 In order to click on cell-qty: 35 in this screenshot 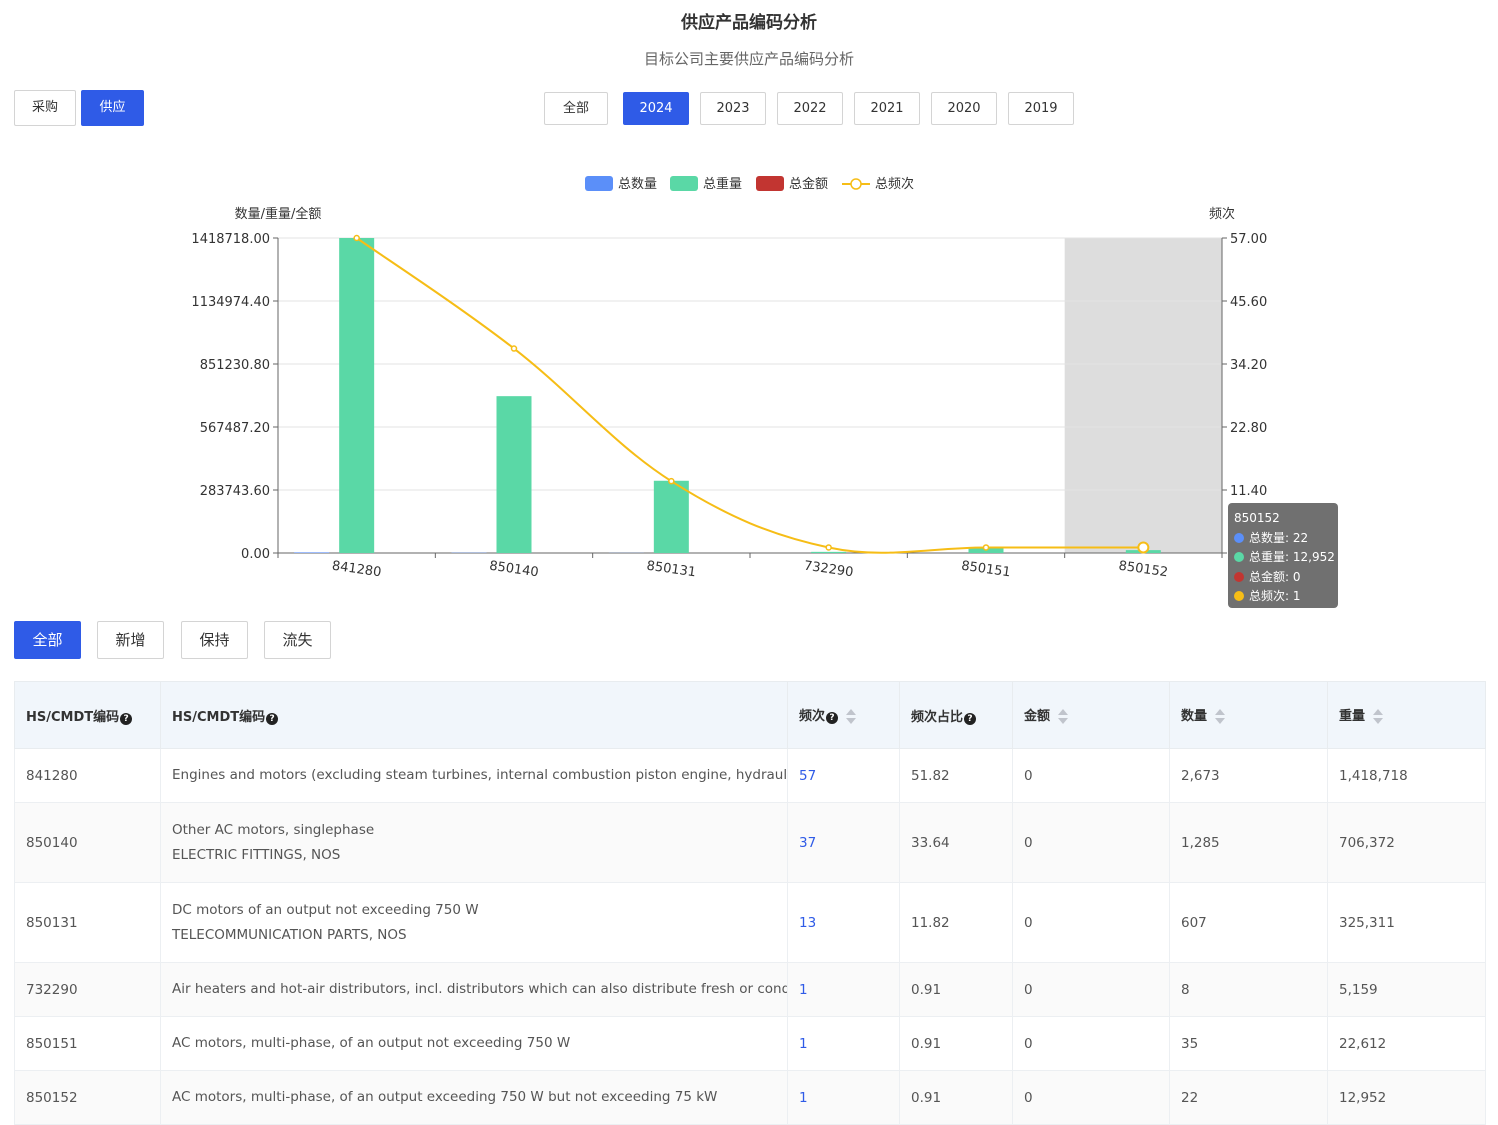, I will do `click(1249, 1044)`.